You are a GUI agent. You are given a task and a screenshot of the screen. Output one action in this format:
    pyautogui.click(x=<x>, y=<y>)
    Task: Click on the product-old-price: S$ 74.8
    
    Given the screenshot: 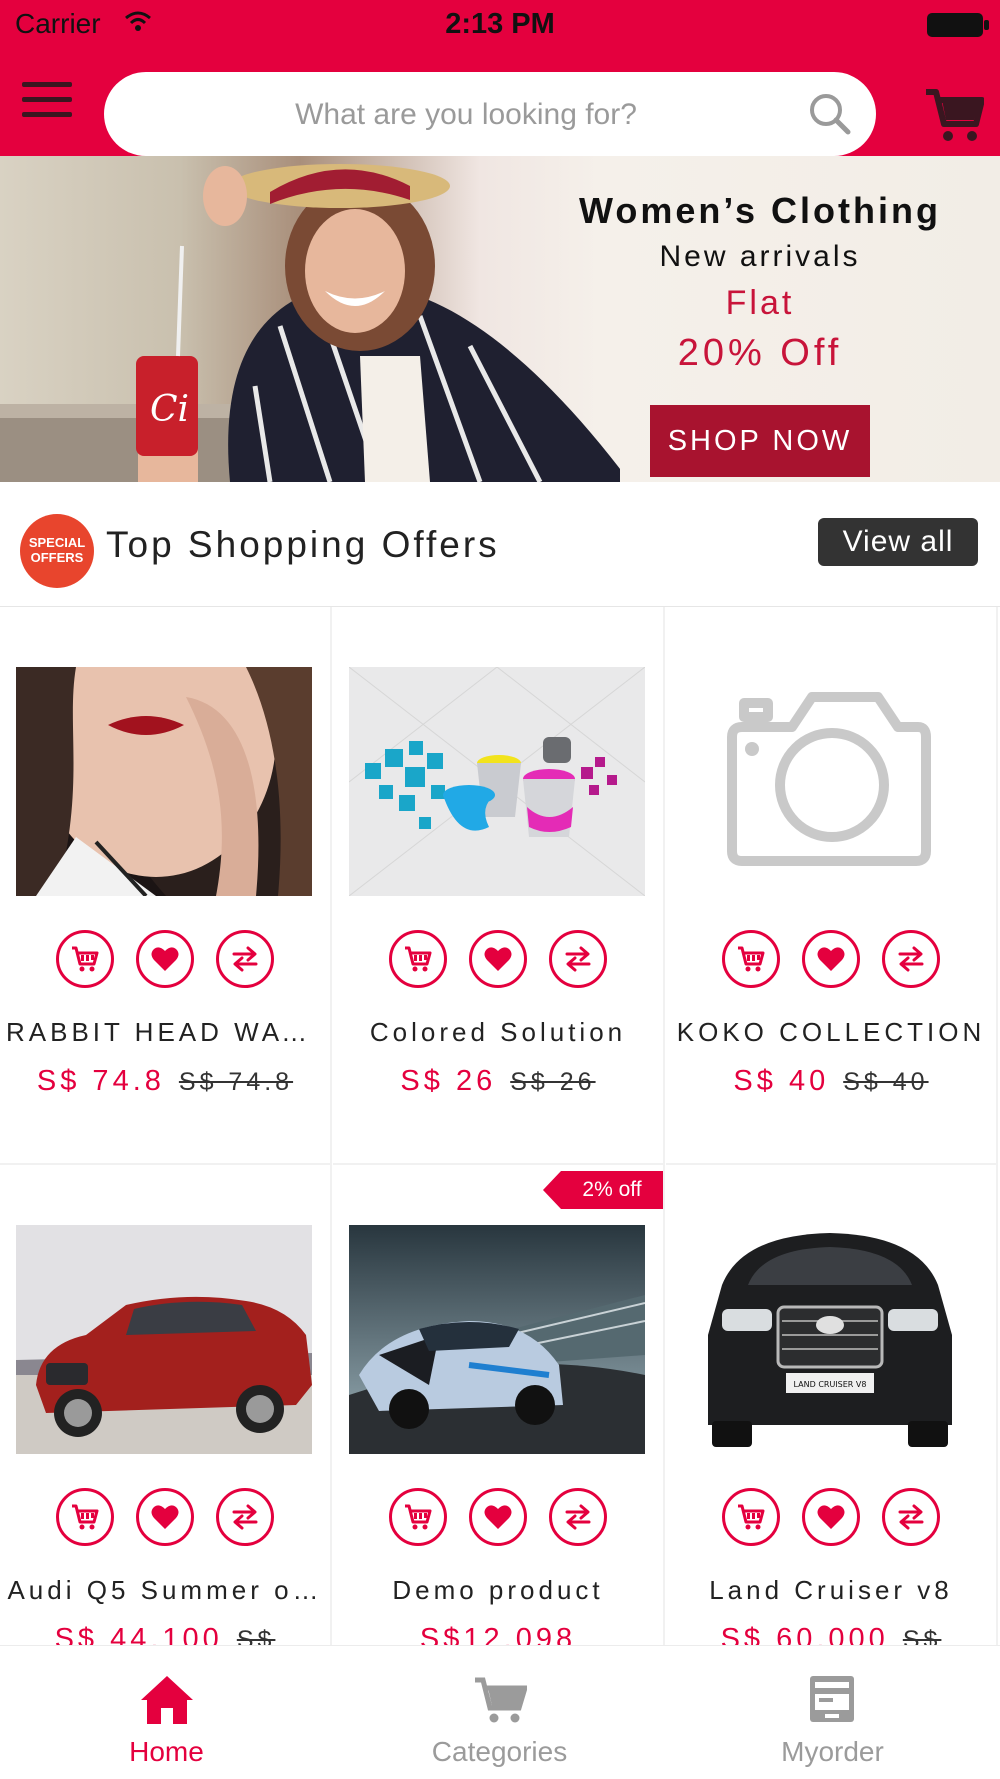 What is the action you would take?
    pyautogui.click(x=236, y=1082)
    